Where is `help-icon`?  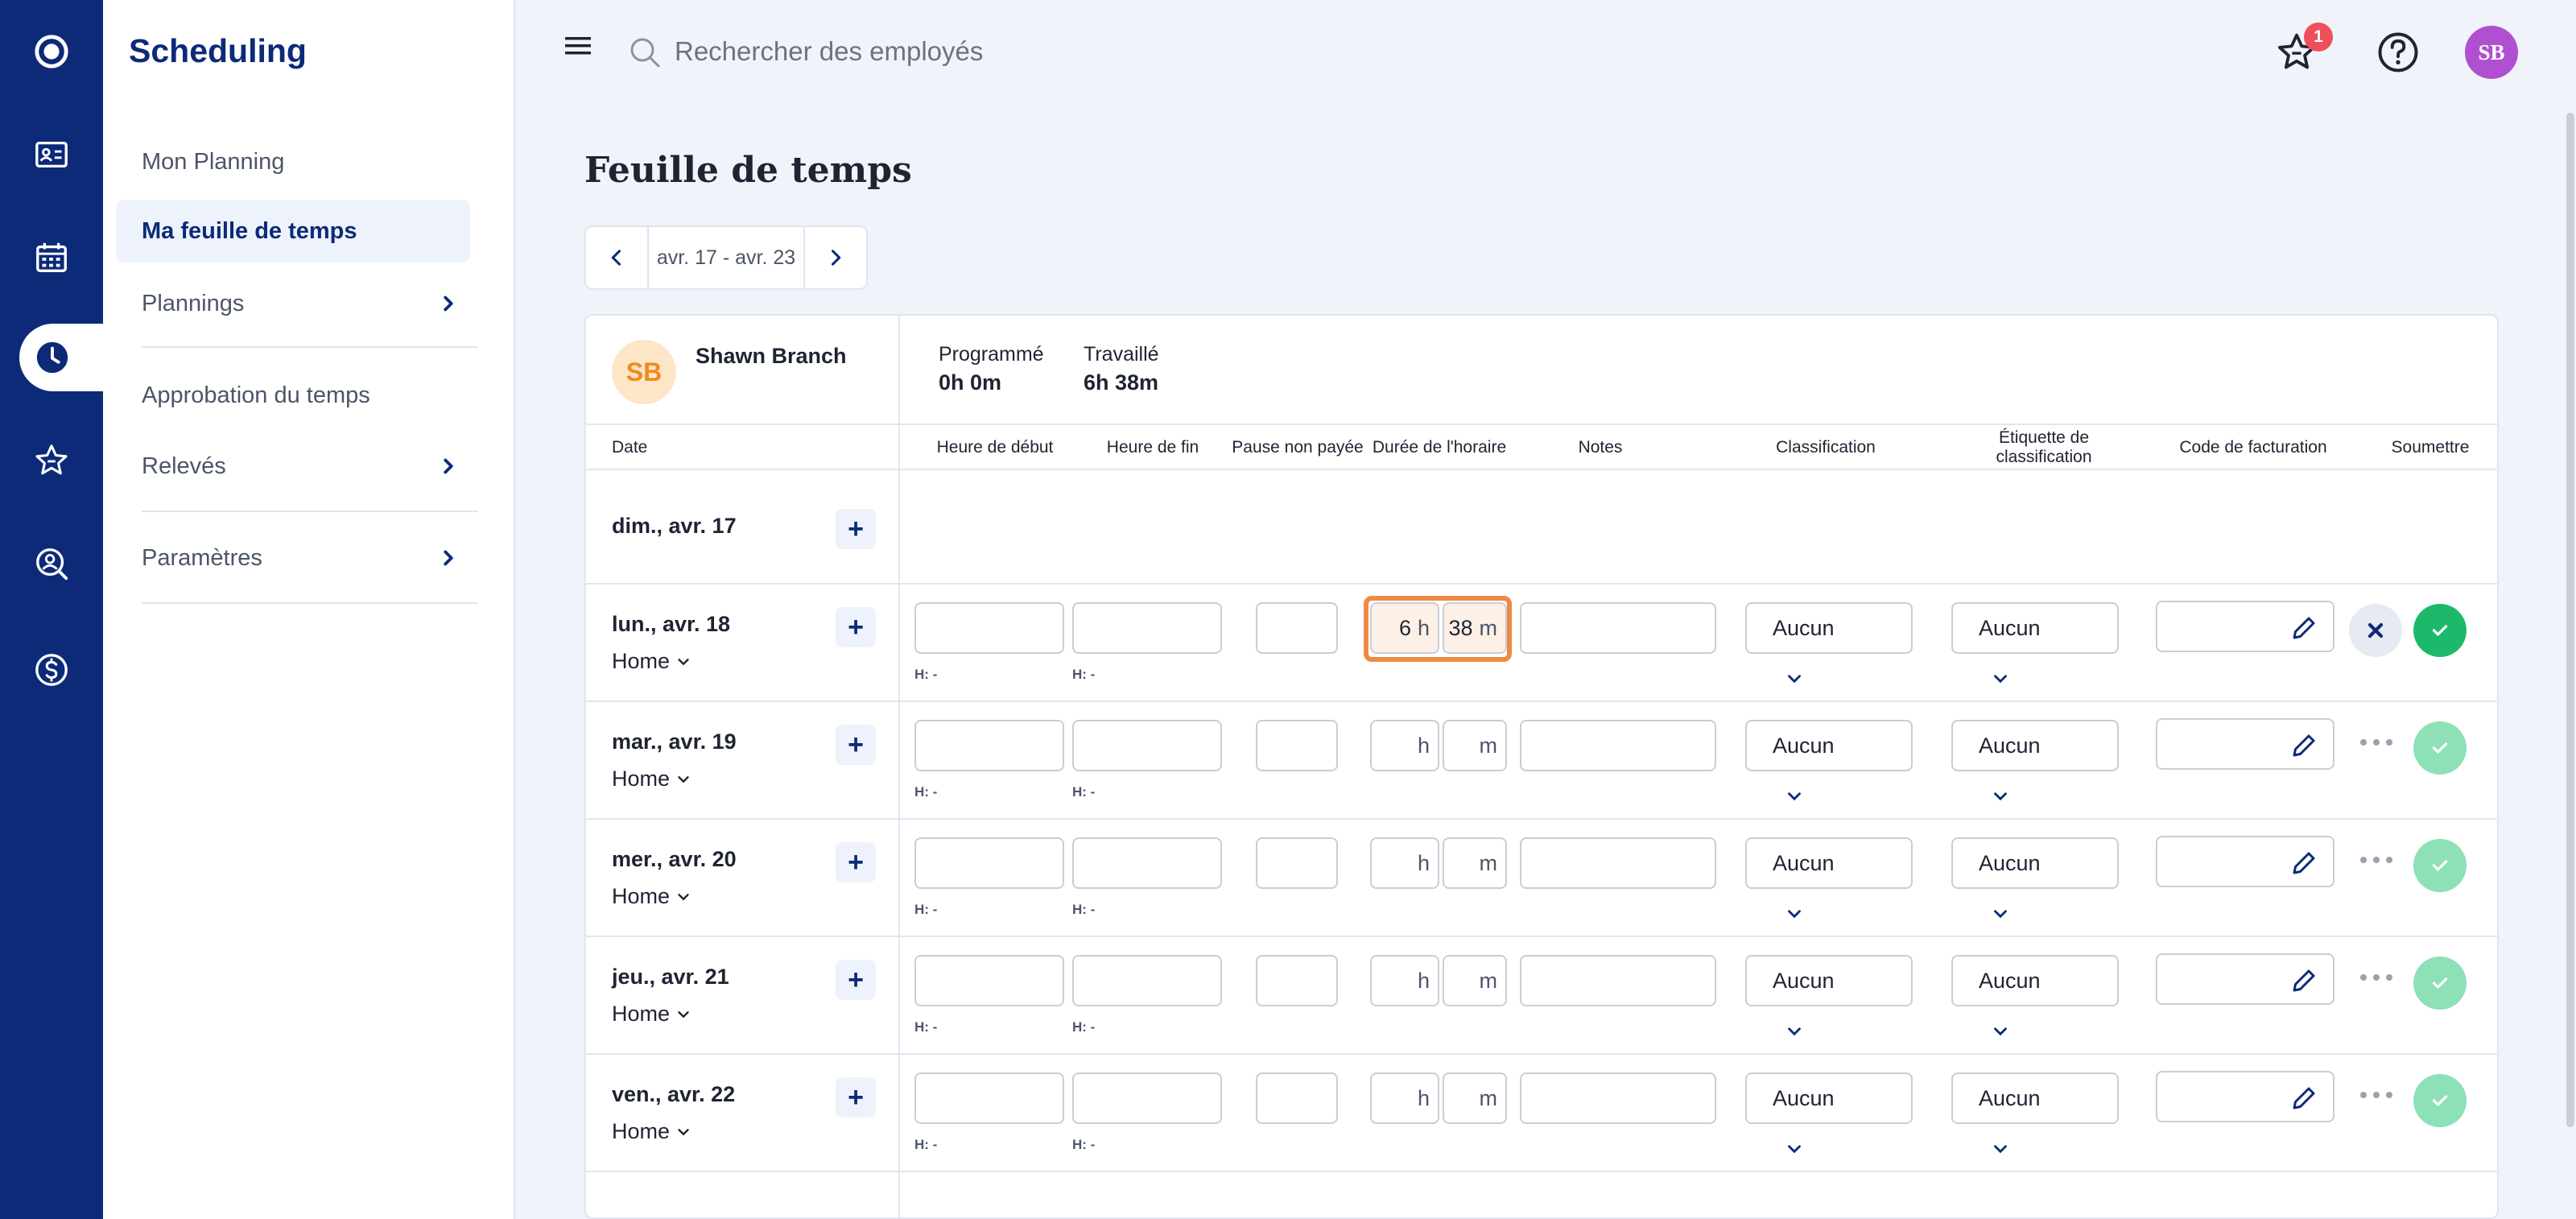 help-icon is located at coordinates (2398, 53).